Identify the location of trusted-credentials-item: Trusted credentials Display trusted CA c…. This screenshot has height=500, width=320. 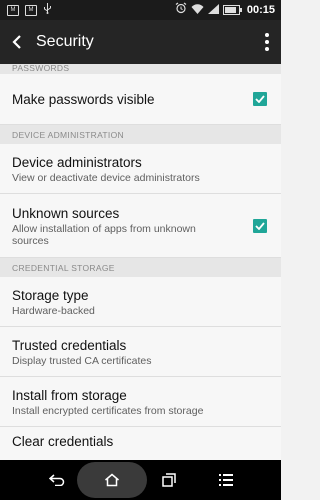
(140, 352).